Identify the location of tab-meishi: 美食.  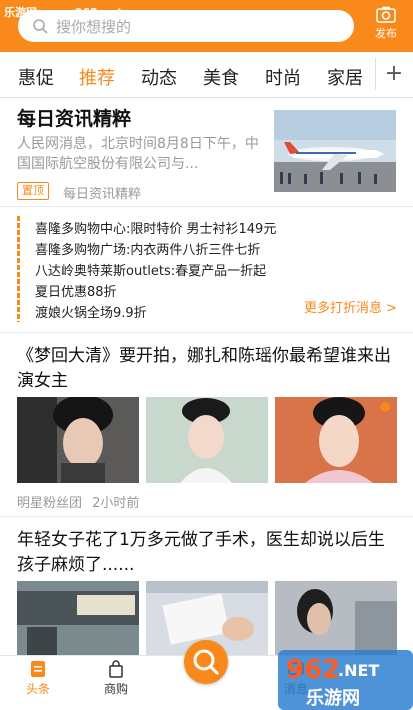
(221, 77).